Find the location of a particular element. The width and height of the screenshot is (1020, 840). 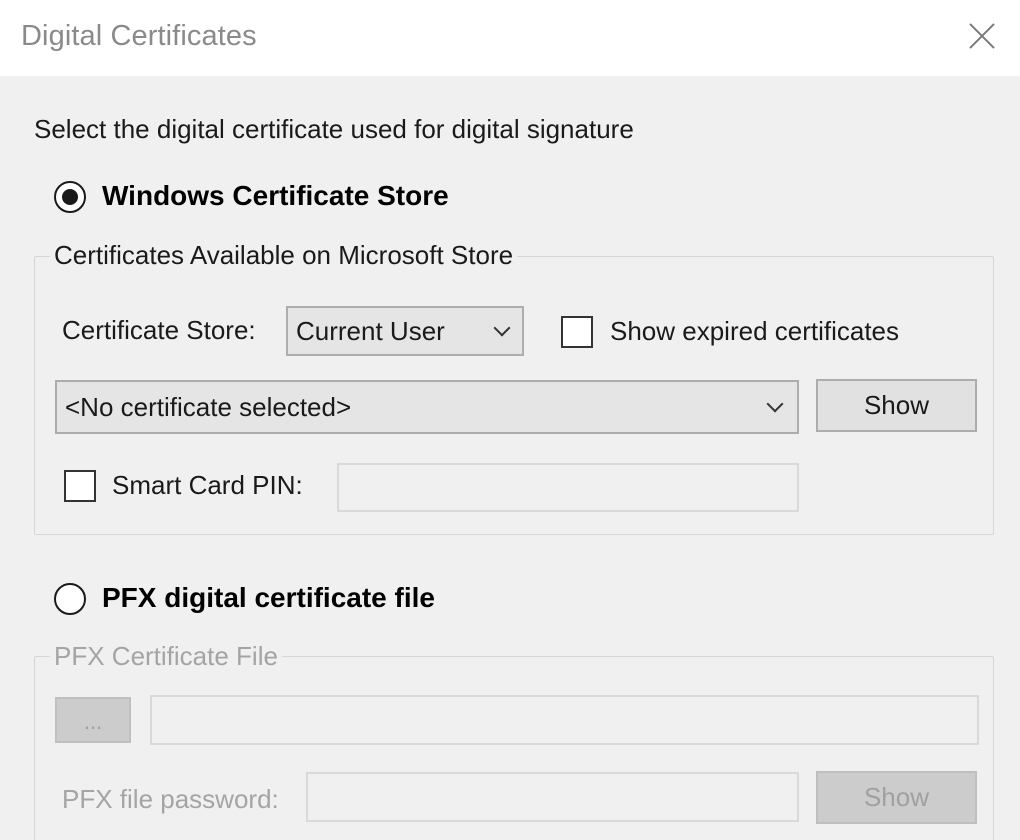

close-icon is located at coordinates (982, 36).